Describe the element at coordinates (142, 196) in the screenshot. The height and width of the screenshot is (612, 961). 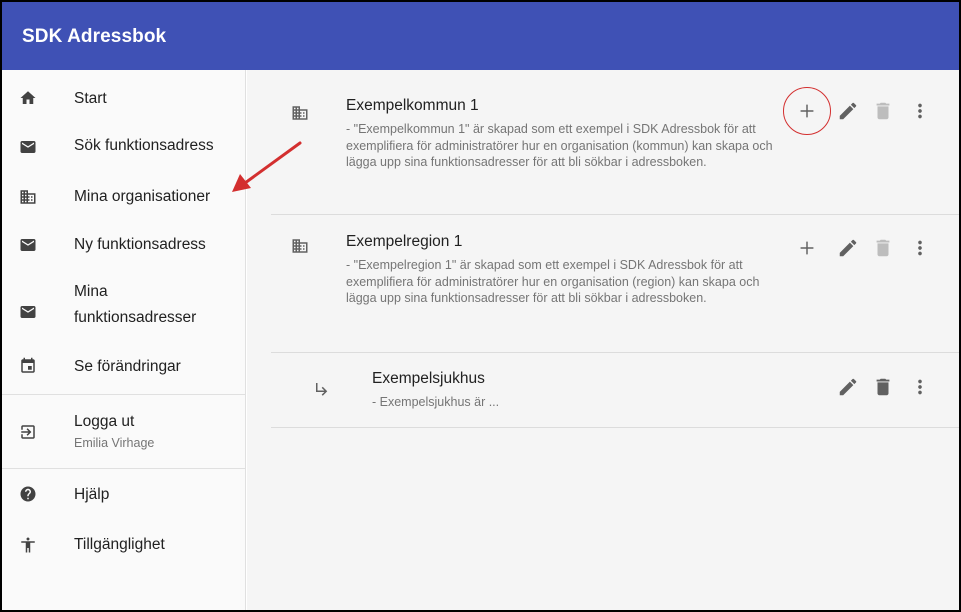
I see `sidebar-item-label: Mina organisationer` at that location.